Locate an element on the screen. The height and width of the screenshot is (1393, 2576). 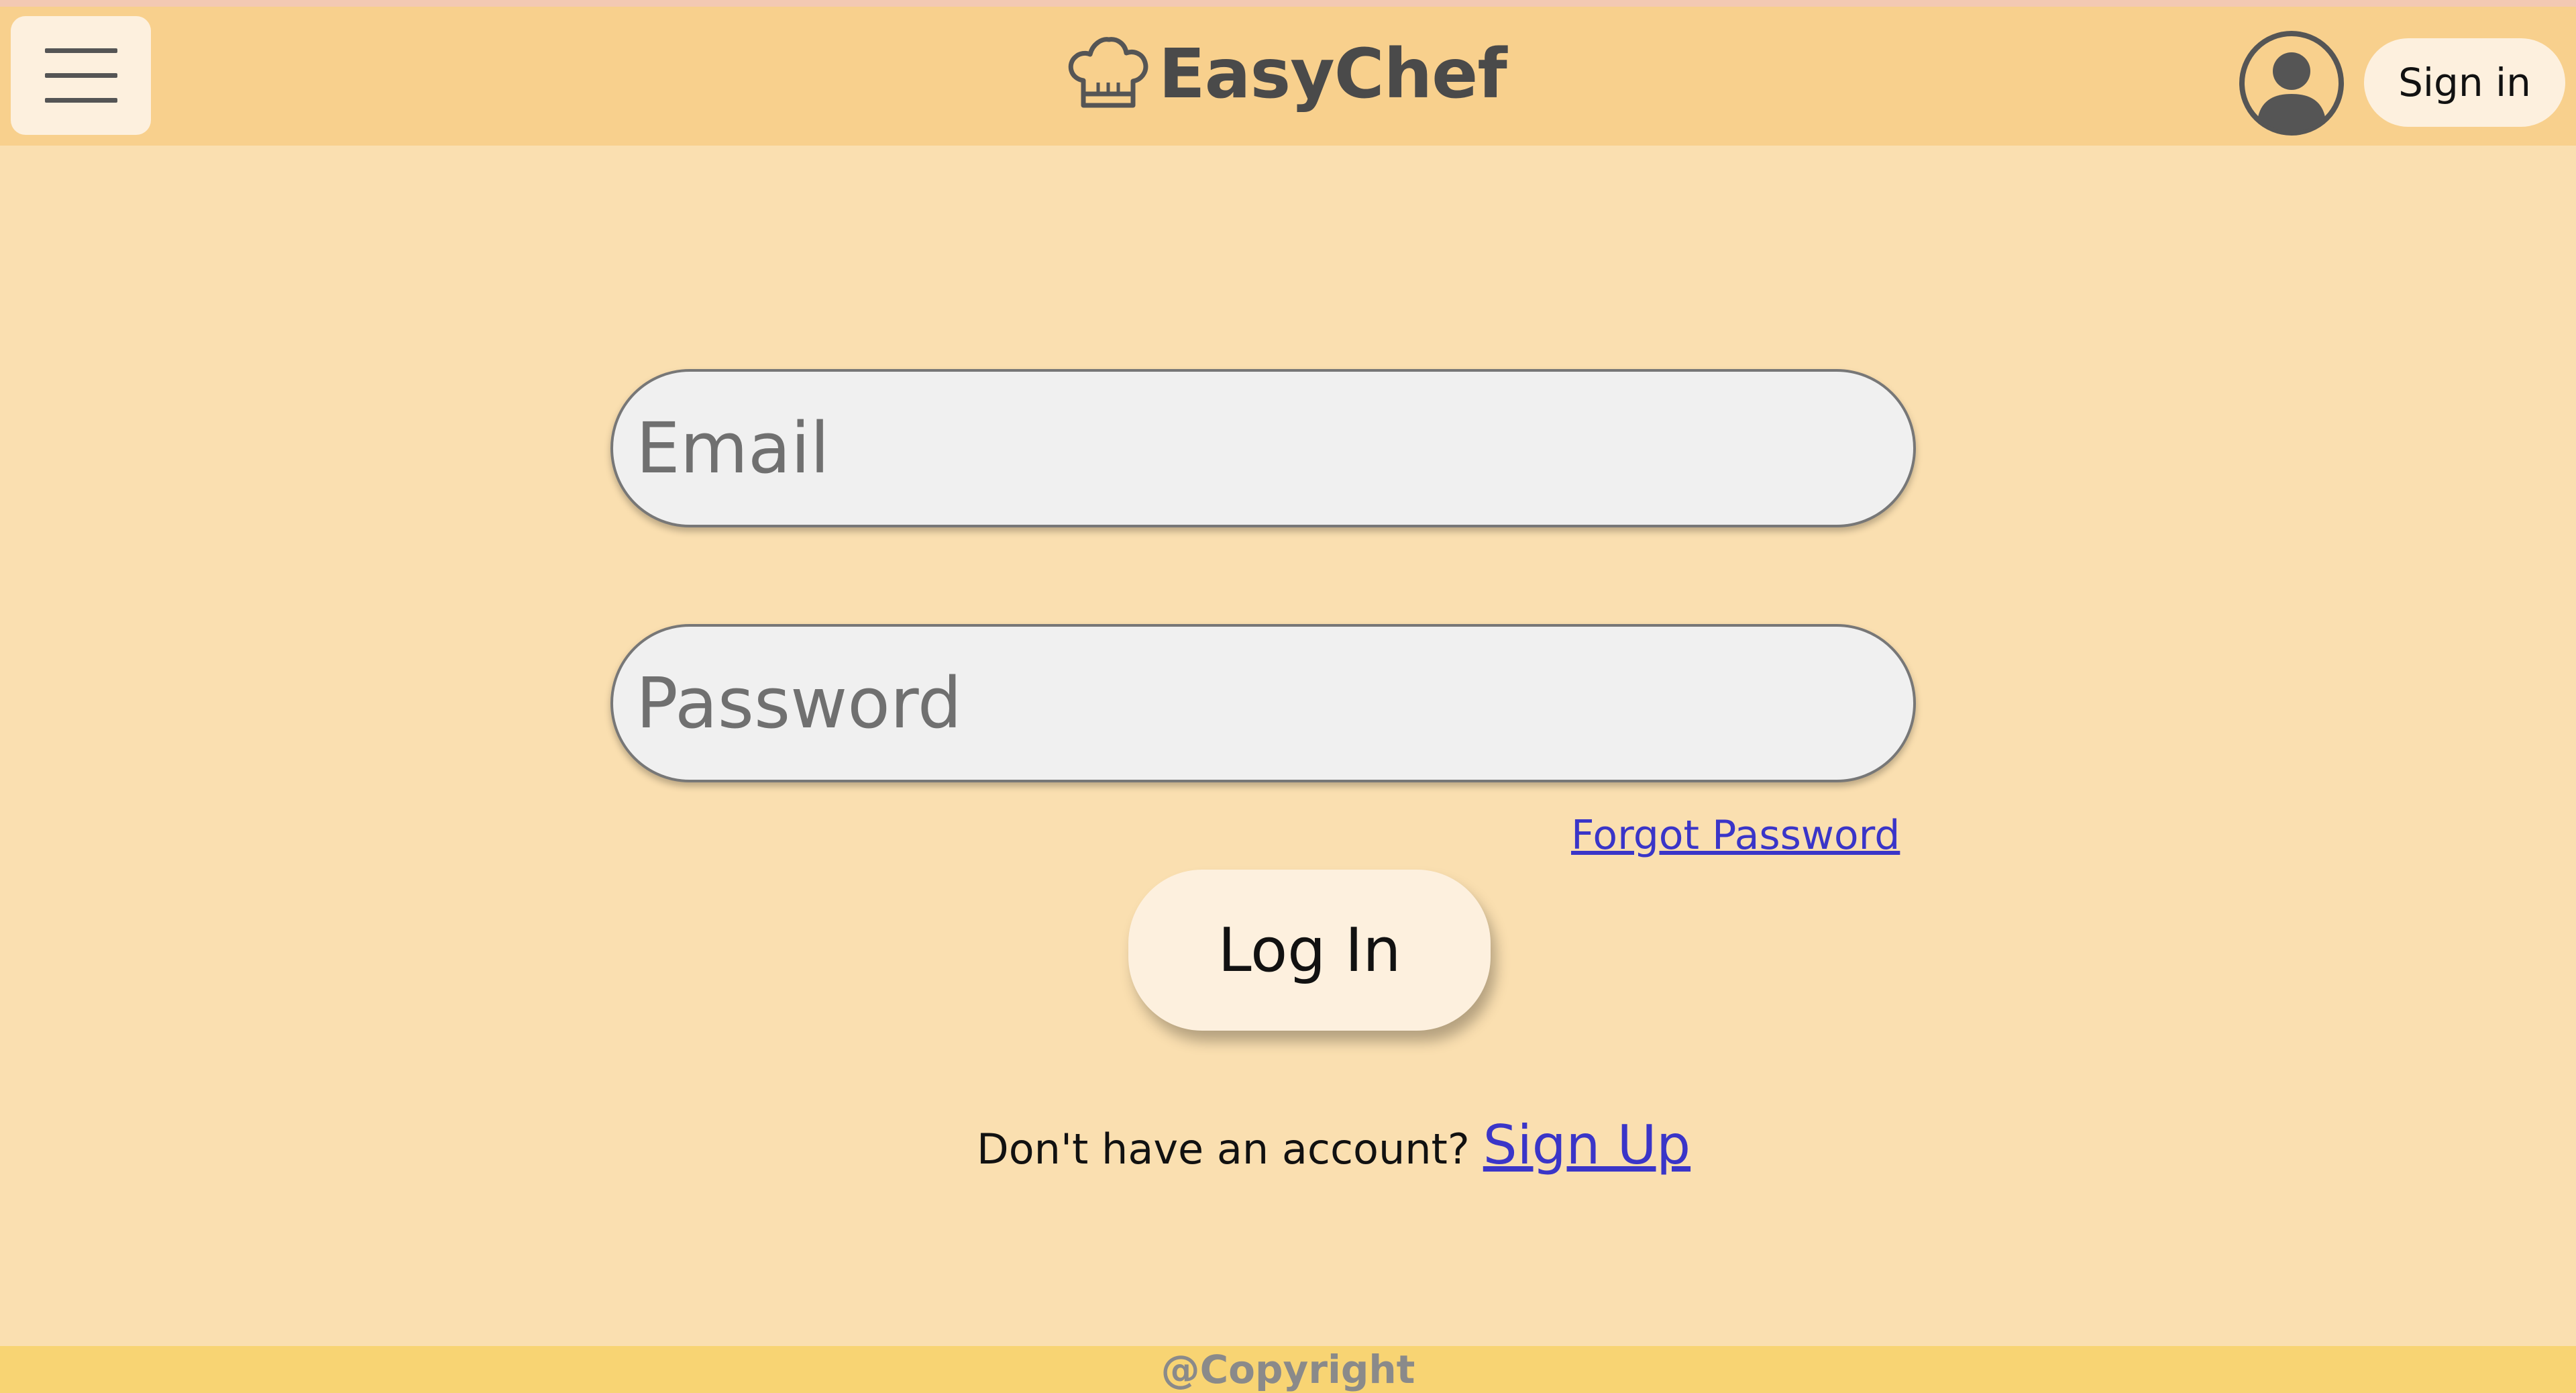
user-avatar-icon is located at coordinates (2291, 83).